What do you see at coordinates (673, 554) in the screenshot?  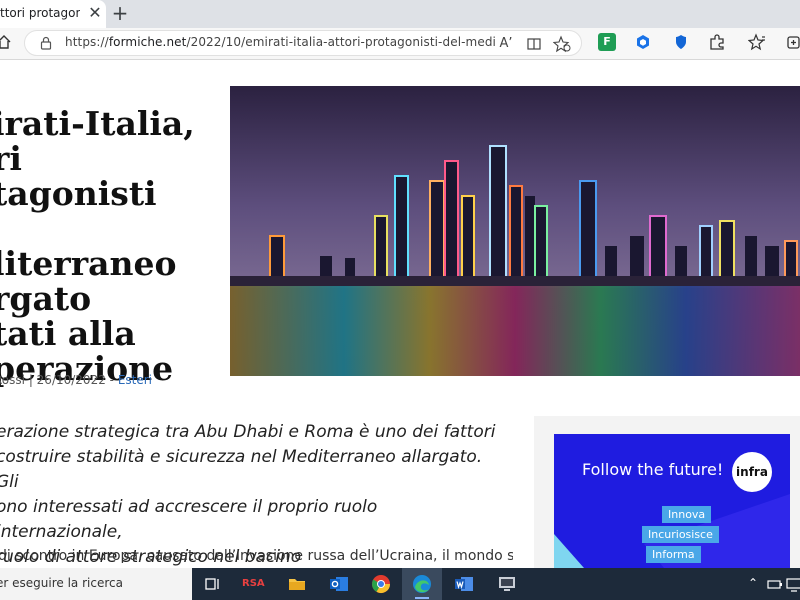 I see `ad-tag: Informa` at bounding box center [673, 554].